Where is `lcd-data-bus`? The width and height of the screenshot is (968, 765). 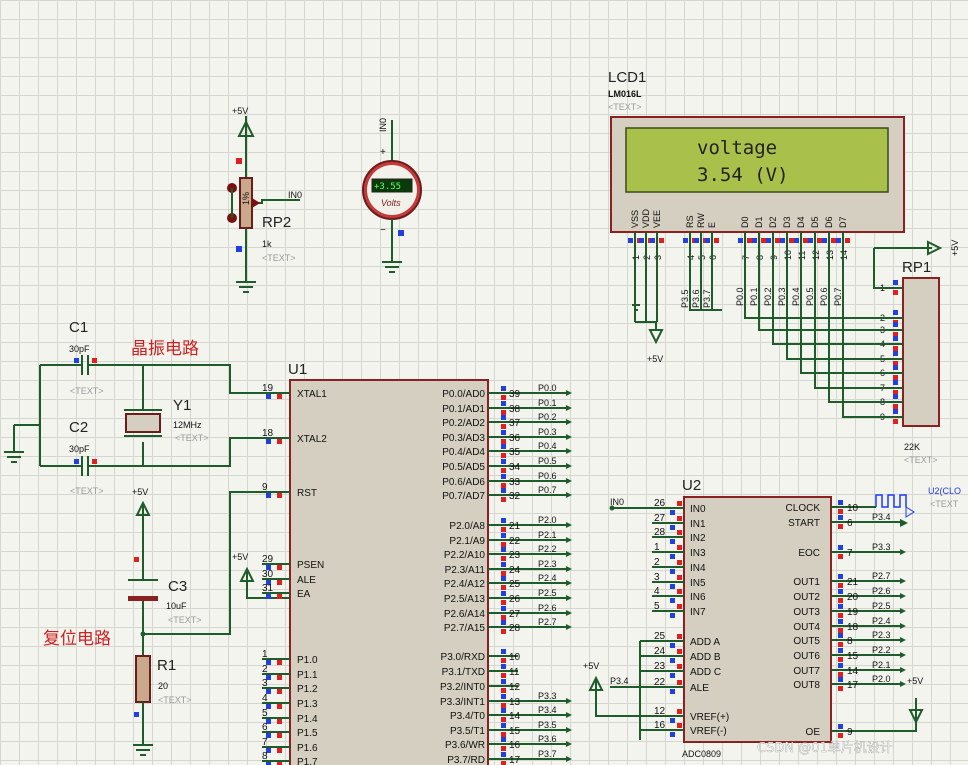
lcd-data-bus is located at coordinates (816, 334).